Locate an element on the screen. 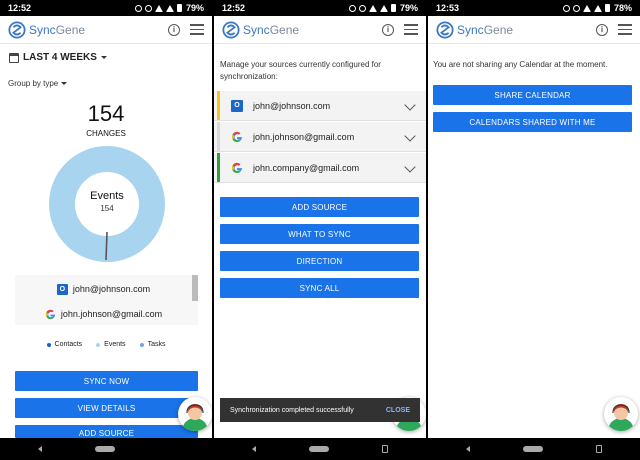 This screenshot has height=460, width=640. mute-icon is located at coordinates (148, 8).